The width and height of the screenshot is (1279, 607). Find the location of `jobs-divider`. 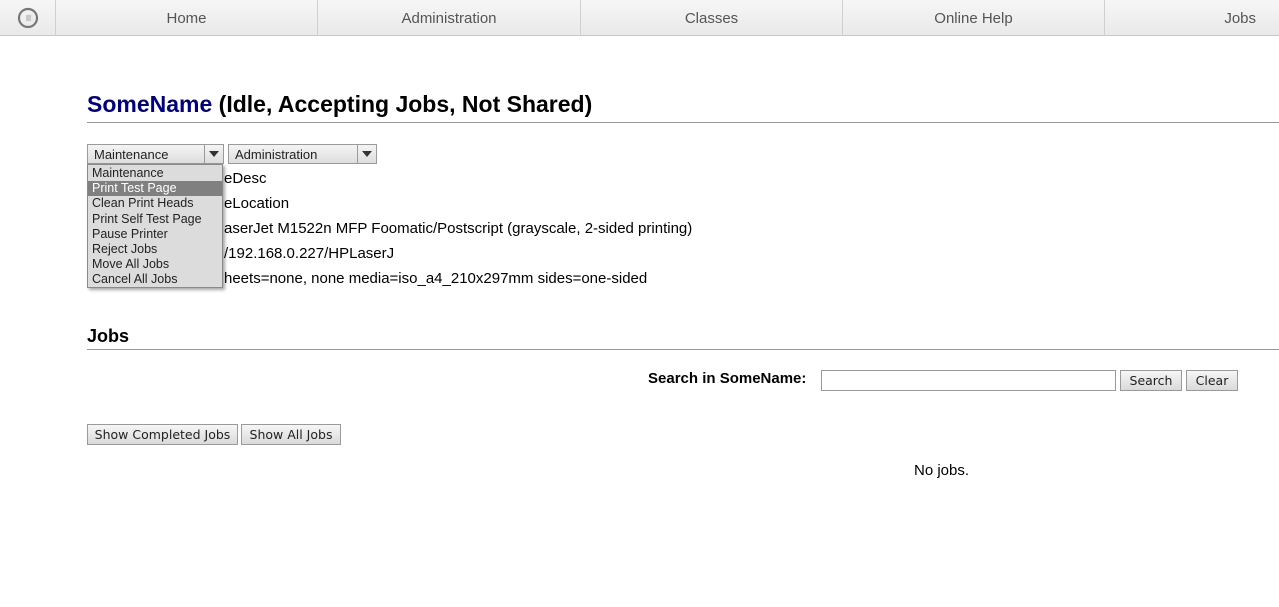

jobs-divider is located at coordinates (683, 349).